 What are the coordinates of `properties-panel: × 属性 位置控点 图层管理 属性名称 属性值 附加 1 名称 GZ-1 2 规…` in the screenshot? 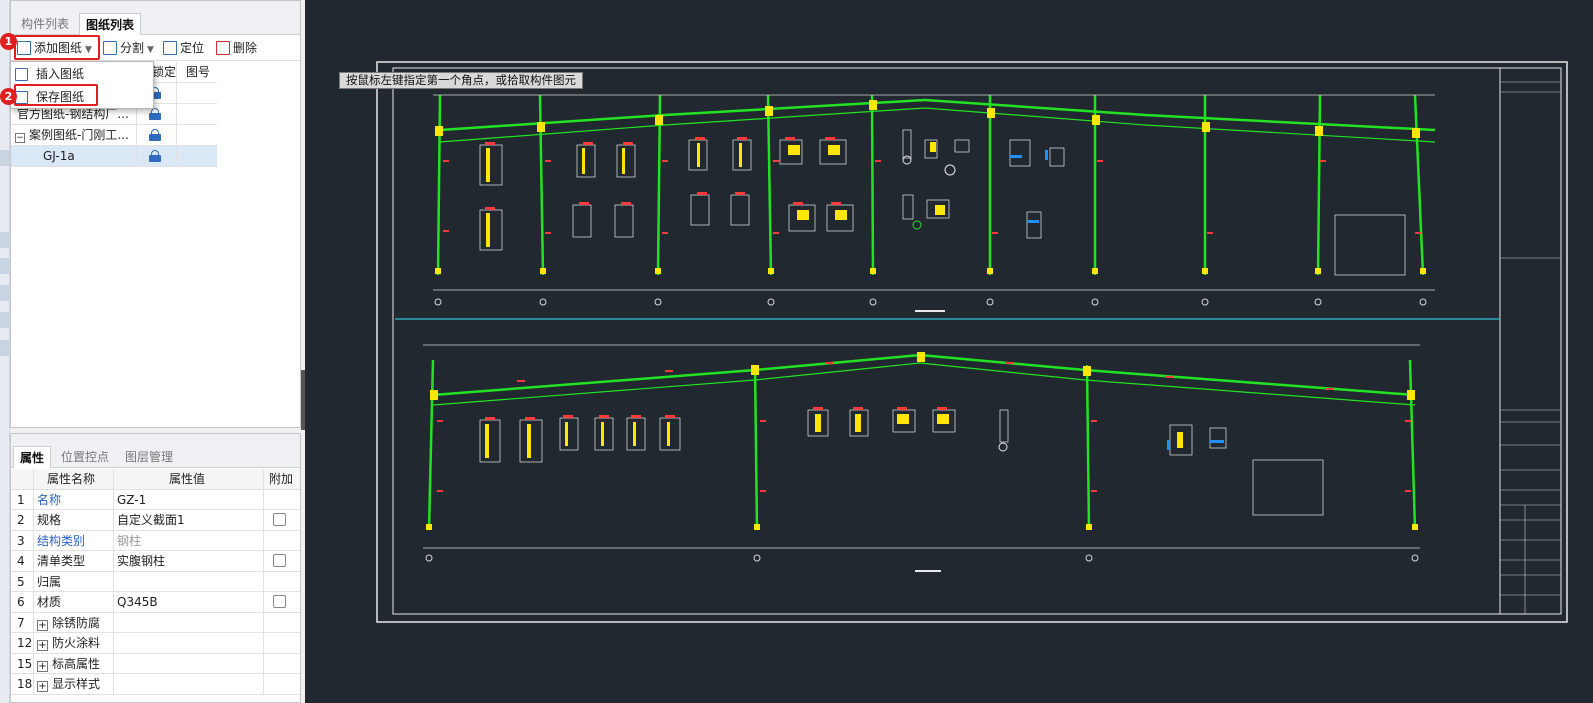 It's located at (155, 568).